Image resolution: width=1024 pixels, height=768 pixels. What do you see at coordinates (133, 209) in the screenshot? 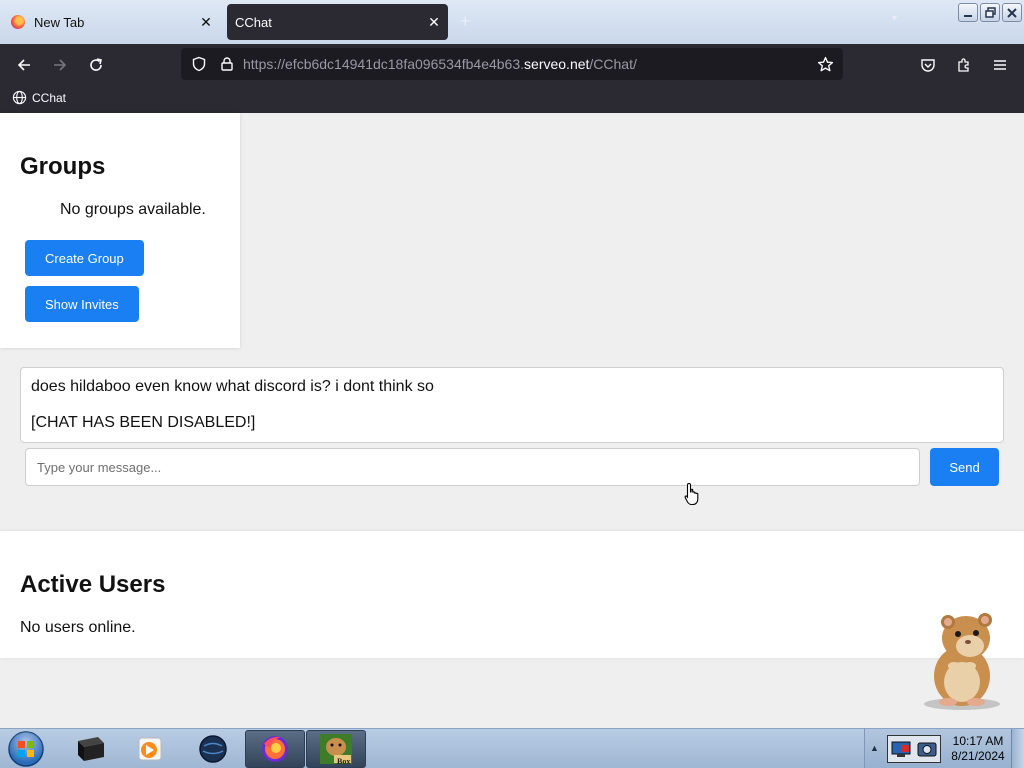
I see `no-groups-text: No groups available.` at bounding box center [133, 209].